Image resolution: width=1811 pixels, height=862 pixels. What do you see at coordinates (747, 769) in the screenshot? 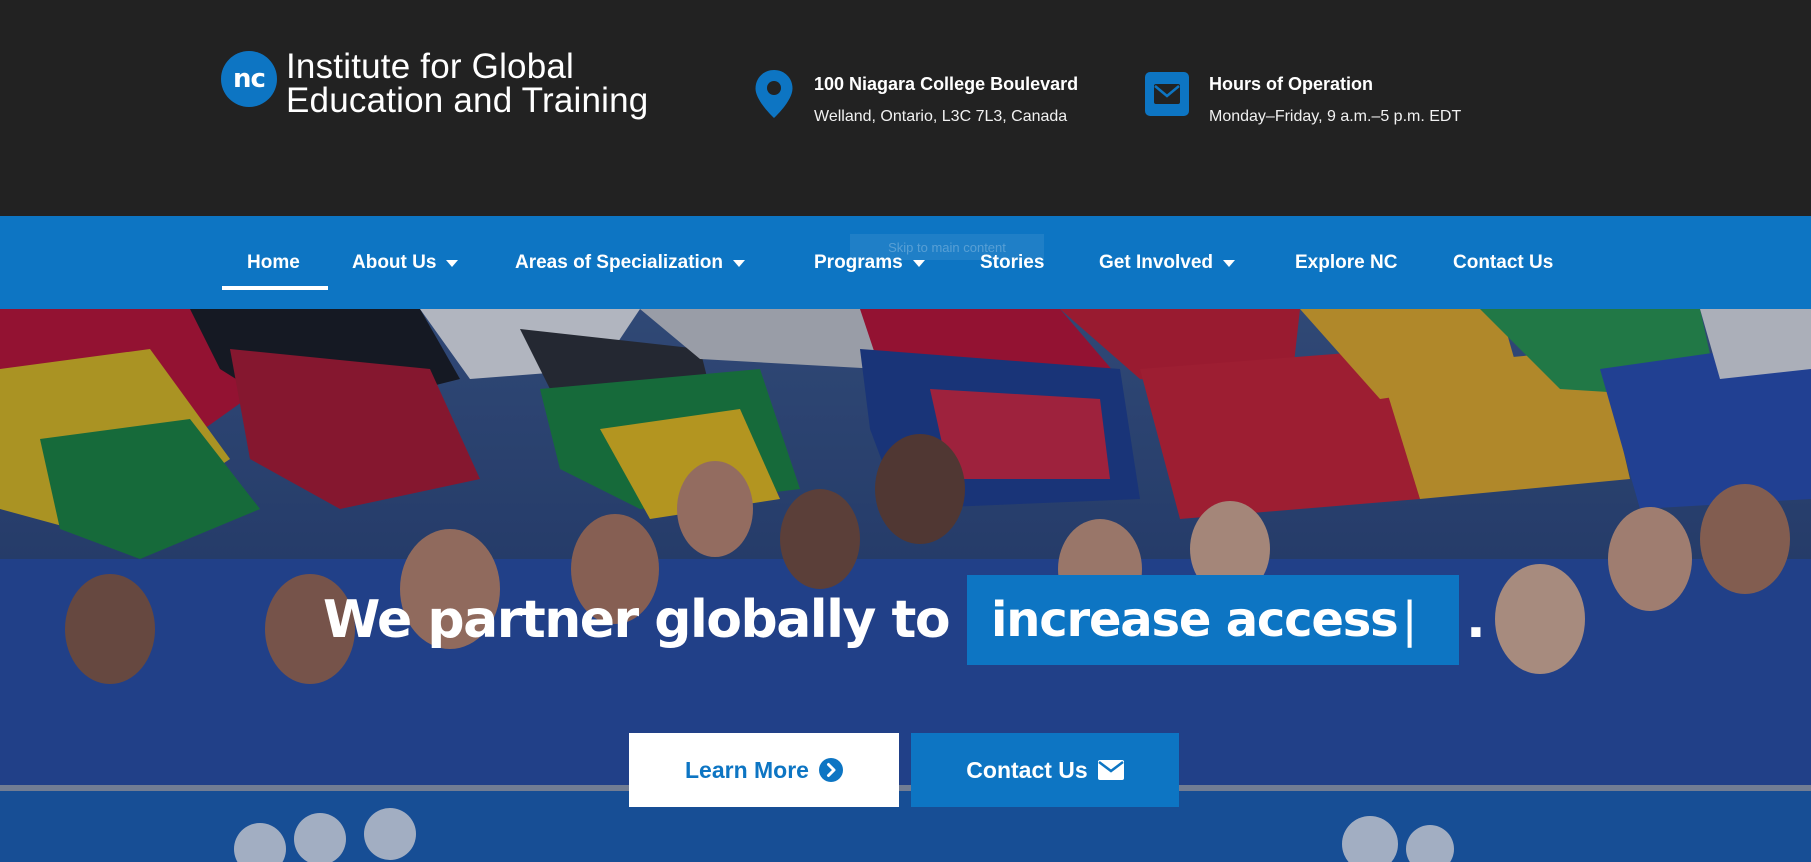
I see `learn-more-label: Learn More` at bounding box center [747, 769].